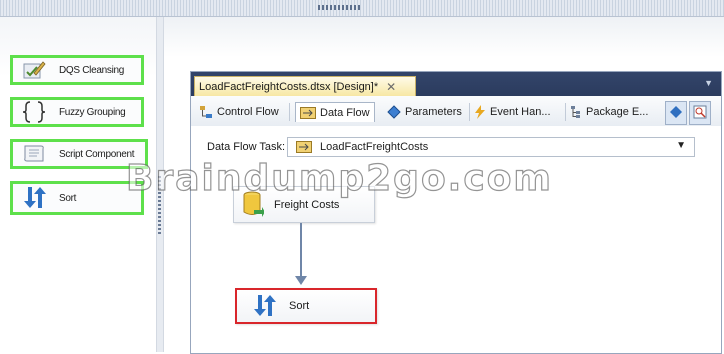  I want to click on parameters-button, so click(676, 113).